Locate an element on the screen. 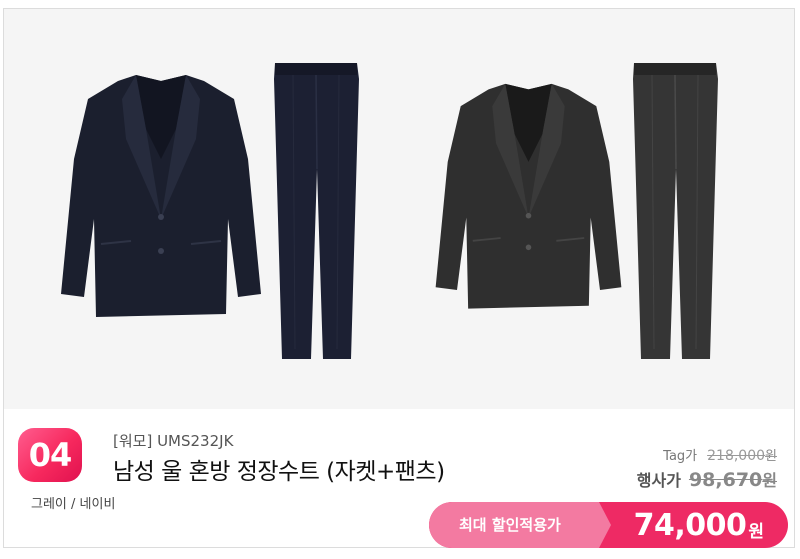 Image resolution: width=800 pixels, height=559 pixels. tag-price-currency: 원 is located at coordinates (771, 456).